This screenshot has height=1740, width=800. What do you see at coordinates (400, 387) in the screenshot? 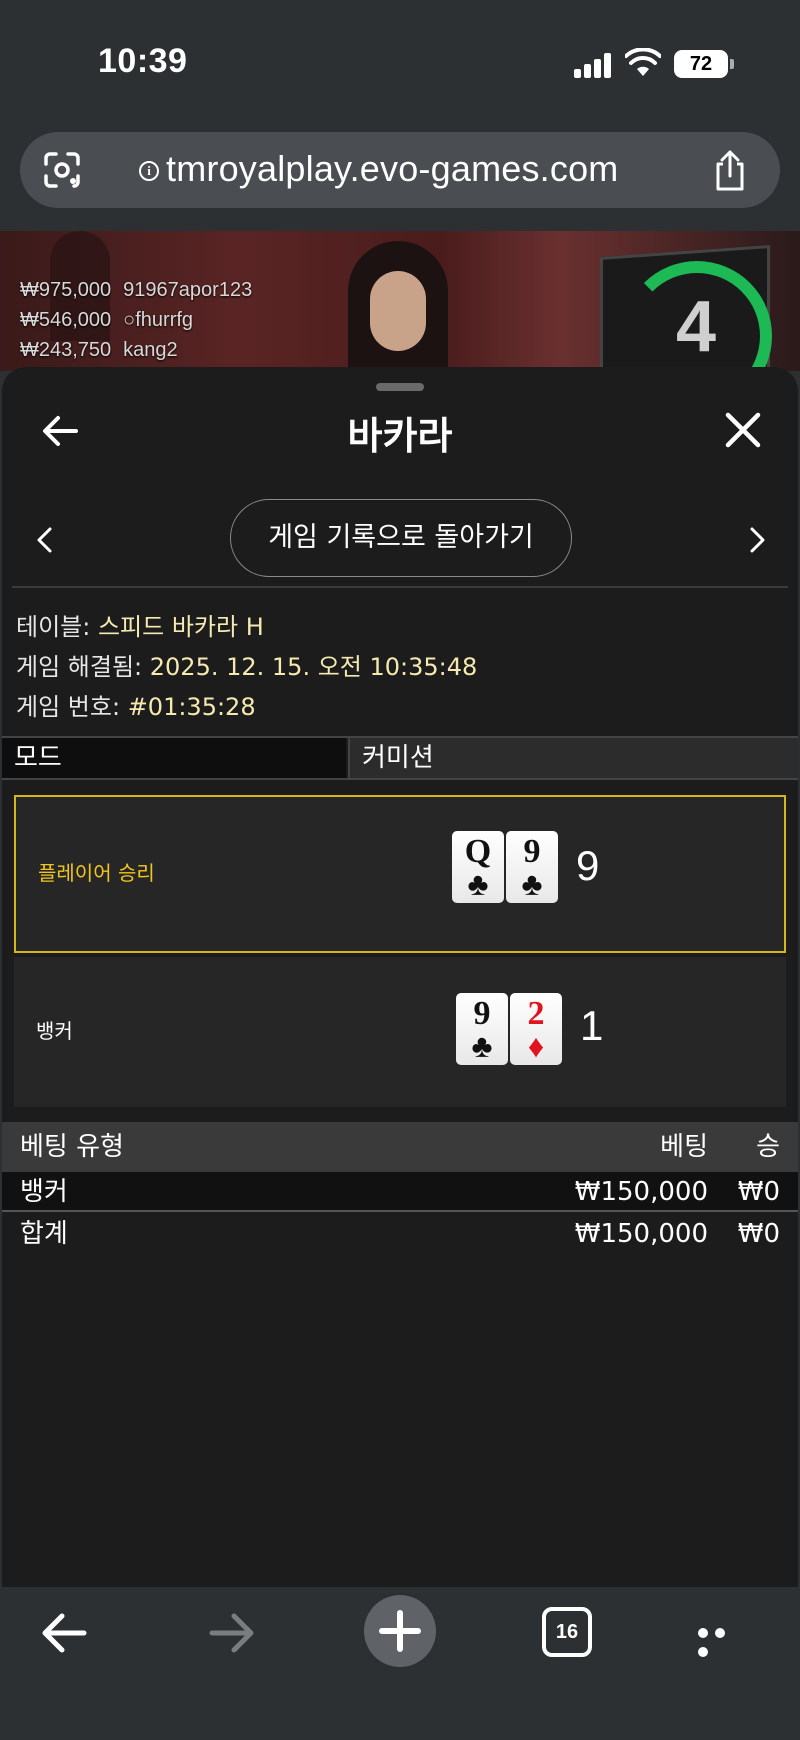
I see `sheet-drag-handle` at bounding box center [400, 387].